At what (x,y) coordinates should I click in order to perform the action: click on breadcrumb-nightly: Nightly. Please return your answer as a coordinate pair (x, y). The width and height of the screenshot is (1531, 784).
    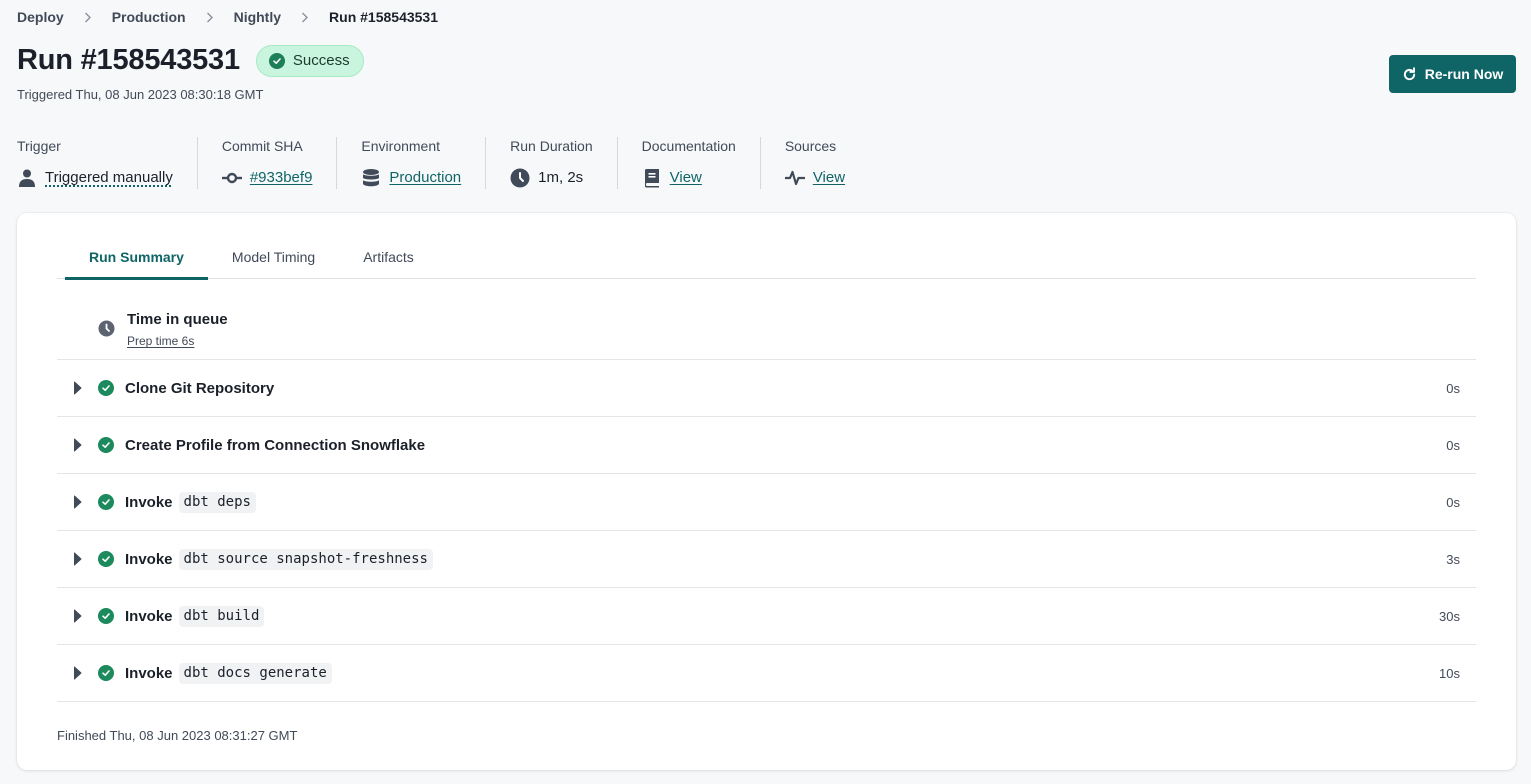
    Looking at the image, I should click on (257, 17).